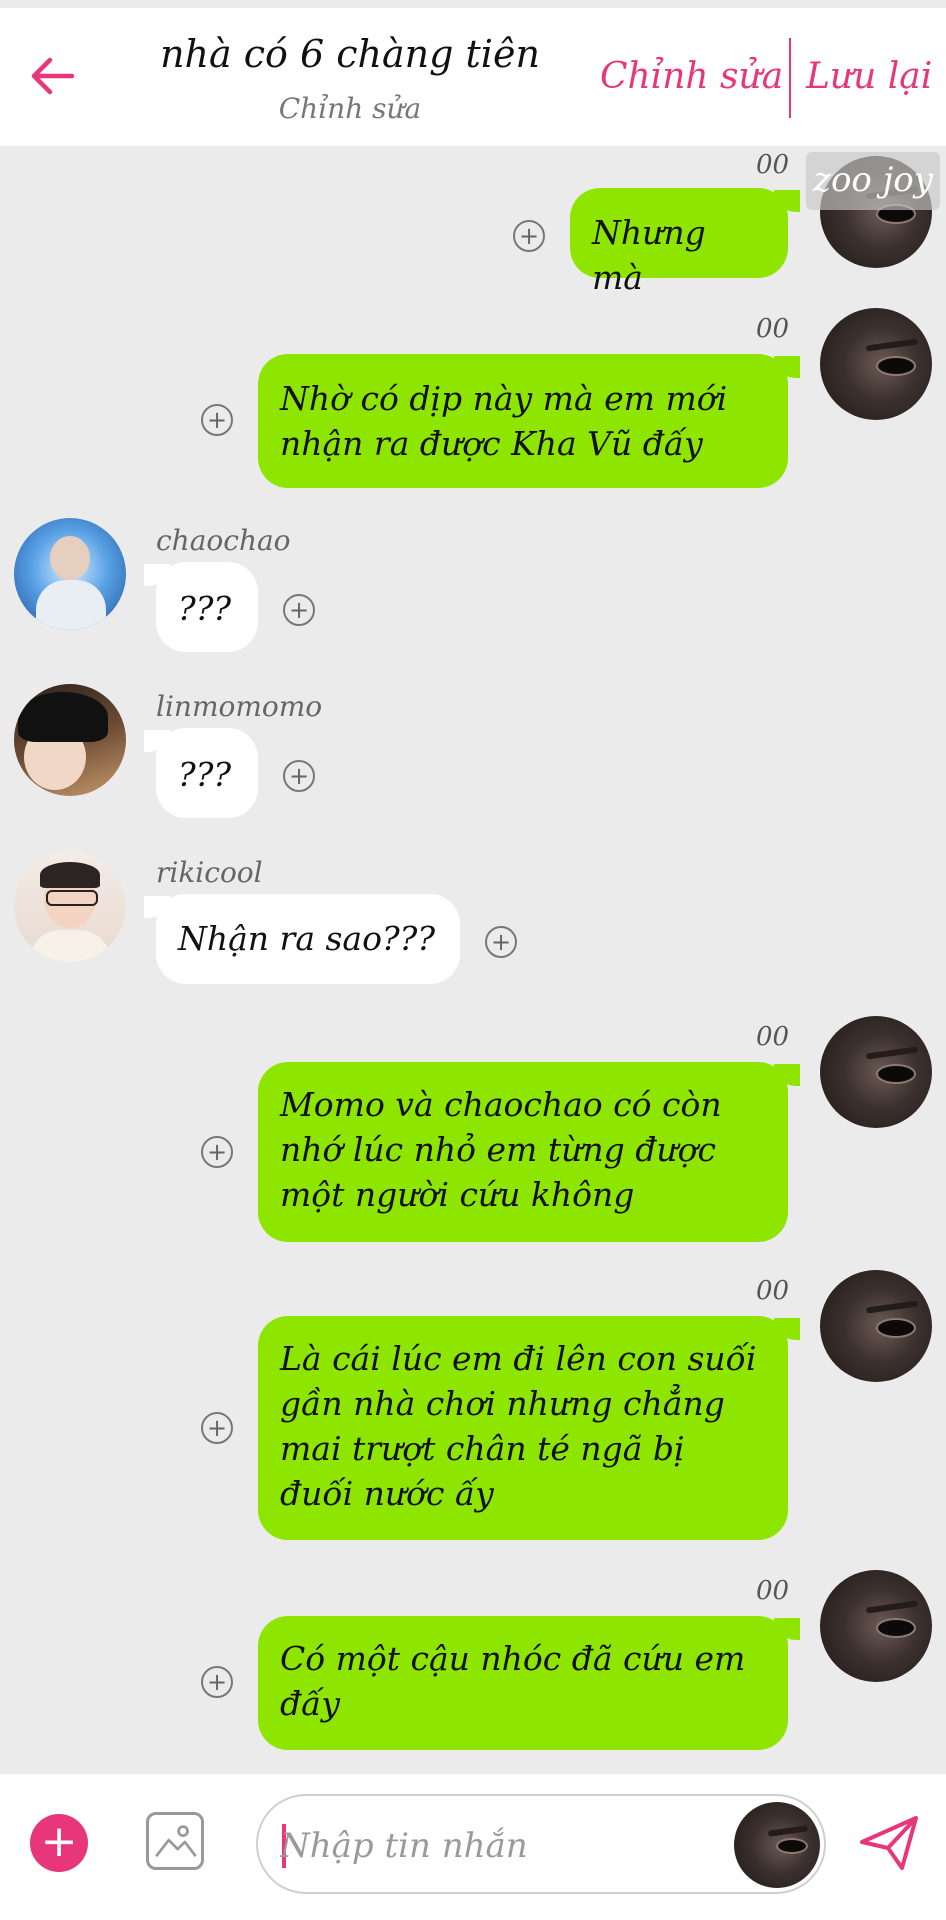  What do you see at coordinates (685, 242) in the screenshot?
I see `message-bubble: Nhưng mà` at bounding box center [685, 242].